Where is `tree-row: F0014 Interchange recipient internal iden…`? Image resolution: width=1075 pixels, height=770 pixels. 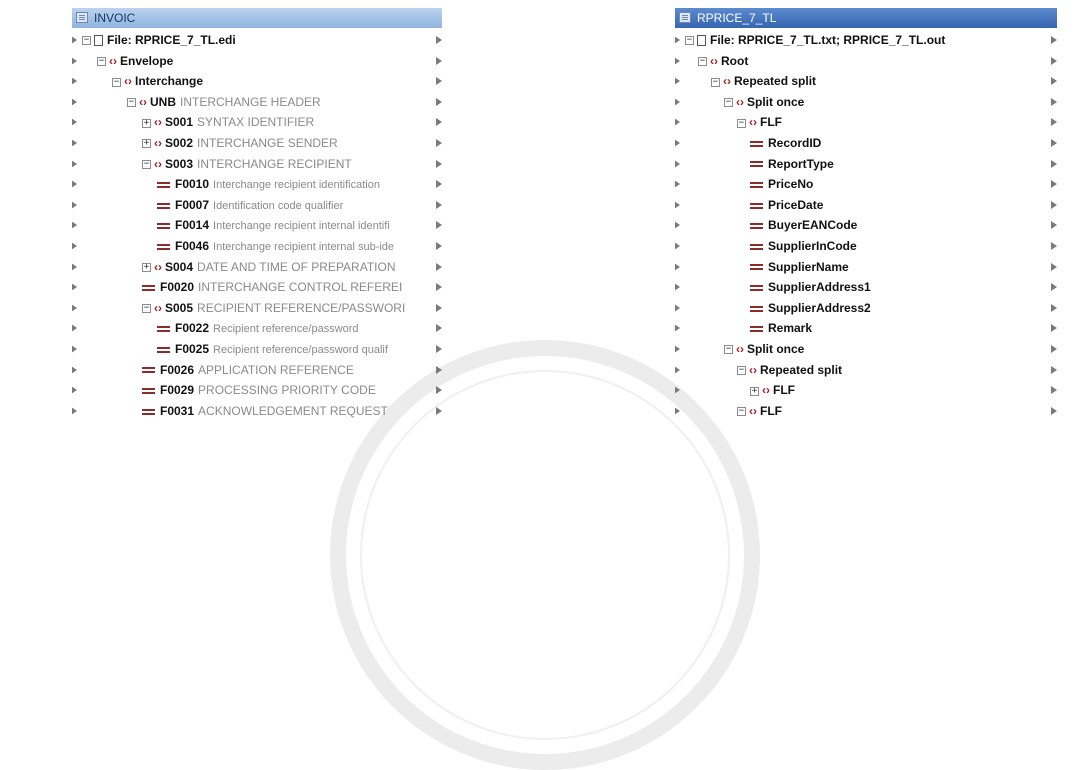
tree-row: F0014 Interchange recipient internal iden… is located at coordinates (273, 225).